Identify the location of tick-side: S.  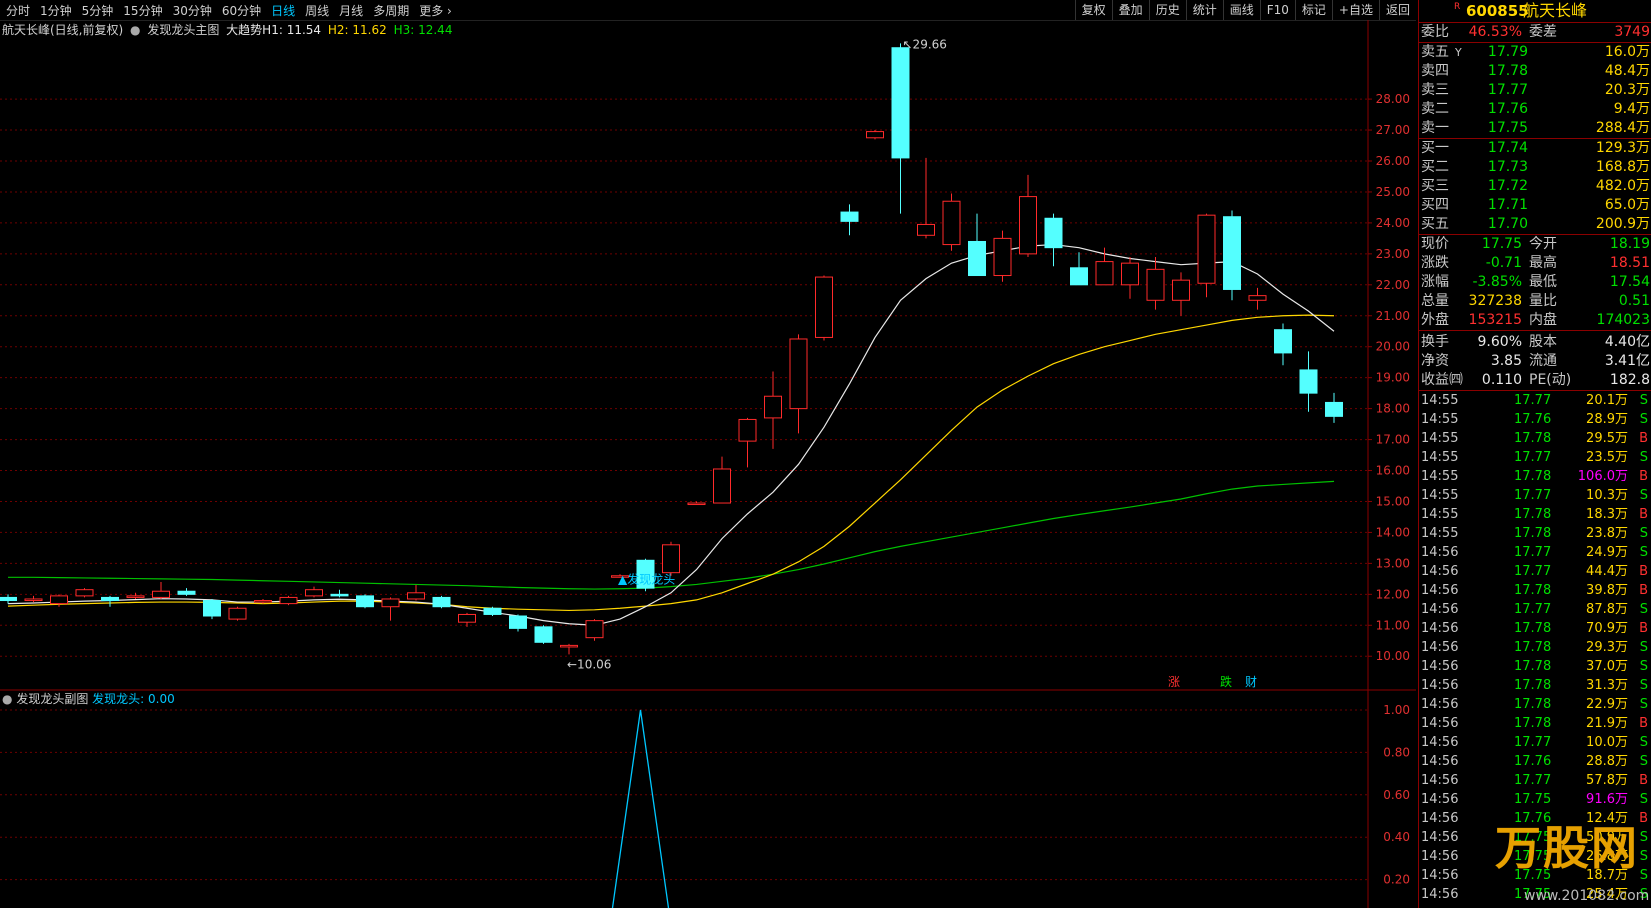
(1643, 495).